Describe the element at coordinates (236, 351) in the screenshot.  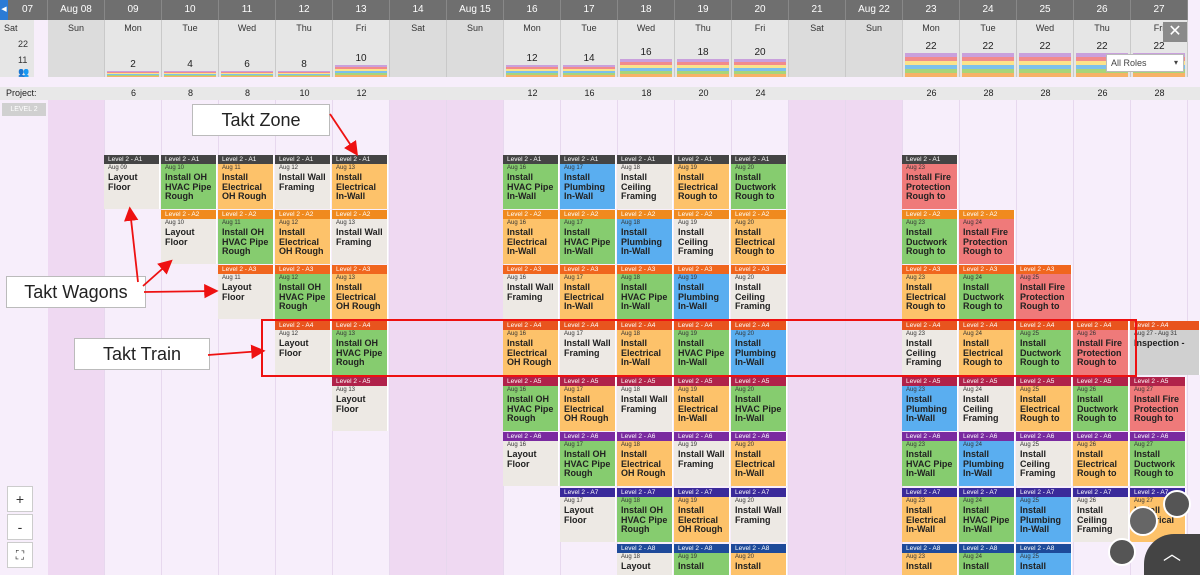
I see `train-arrow` at that location.